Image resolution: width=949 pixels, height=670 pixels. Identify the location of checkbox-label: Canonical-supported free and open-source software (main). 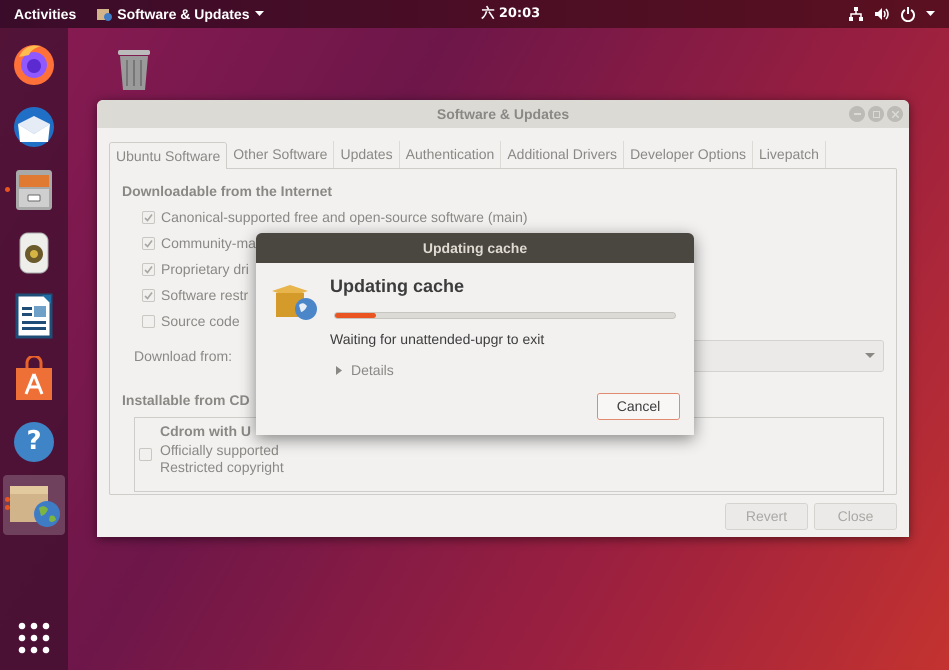
(344, 217).